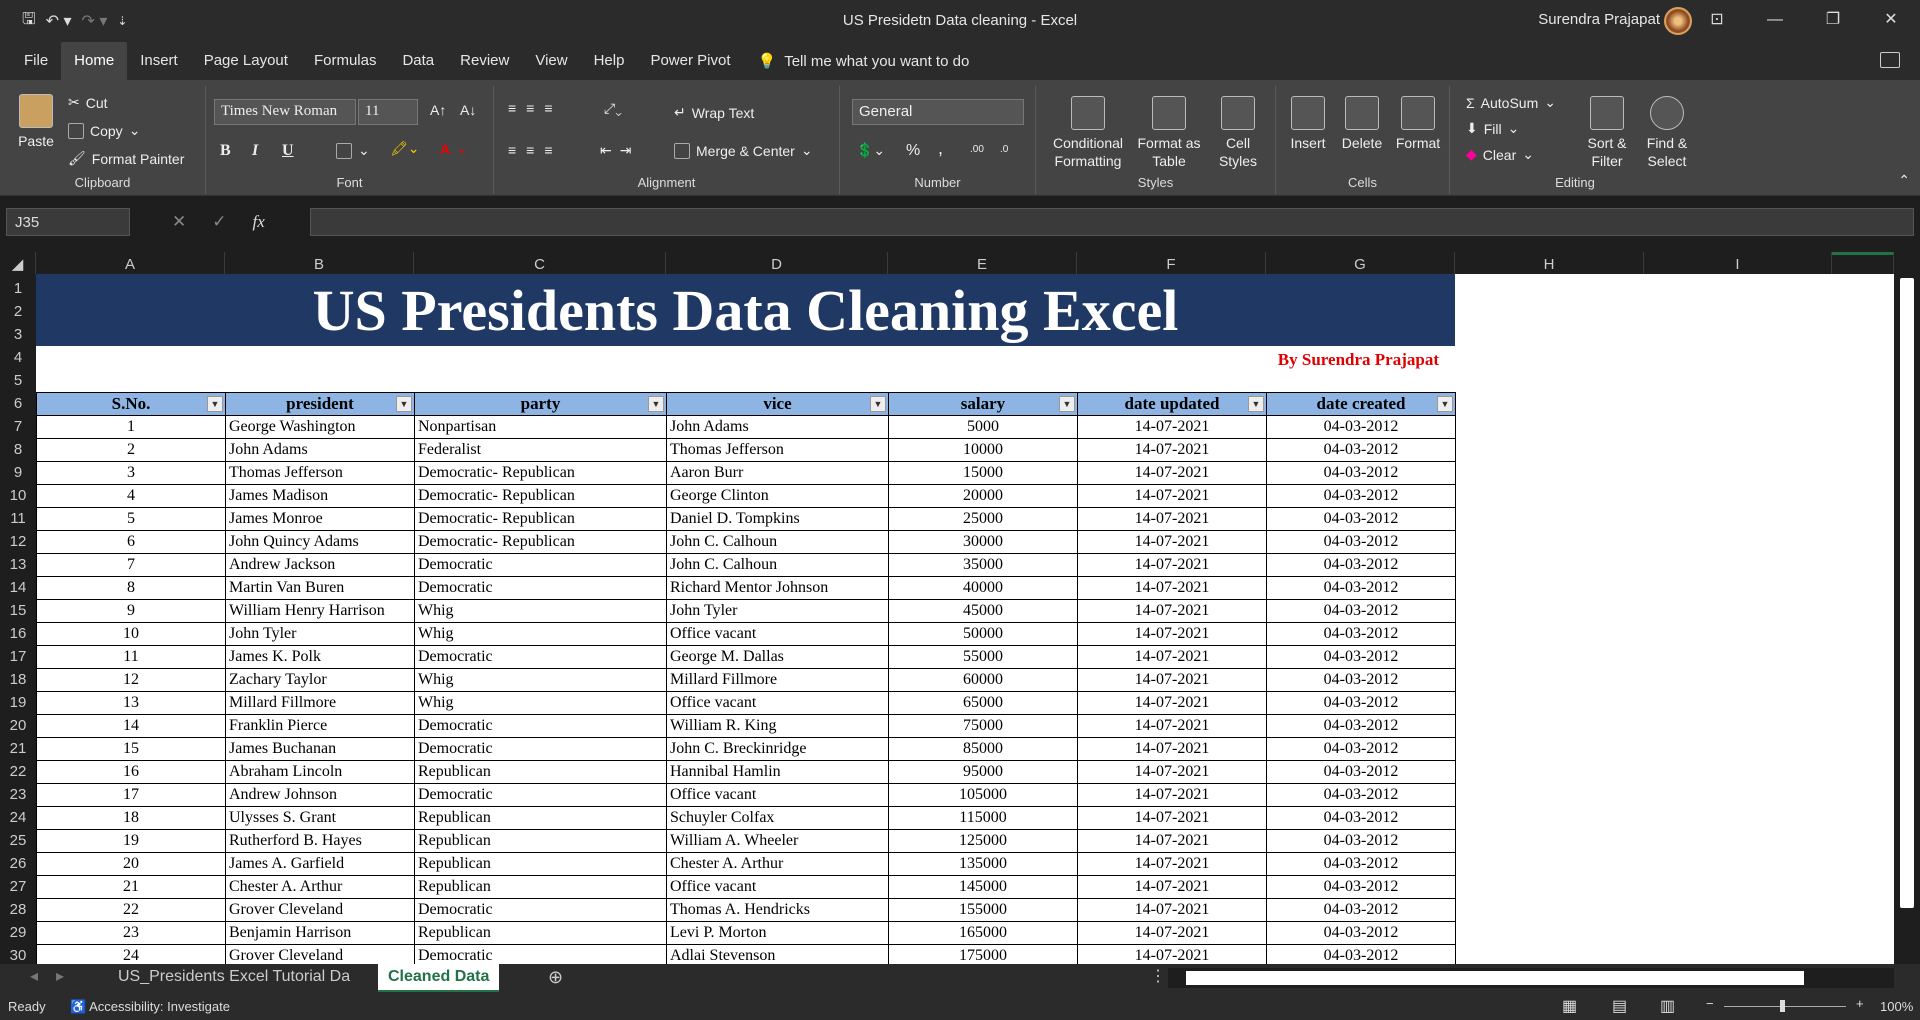  Describe the element at coordinates (983, 680) in the screenshot. I see `table-cell: 60000` at that location.